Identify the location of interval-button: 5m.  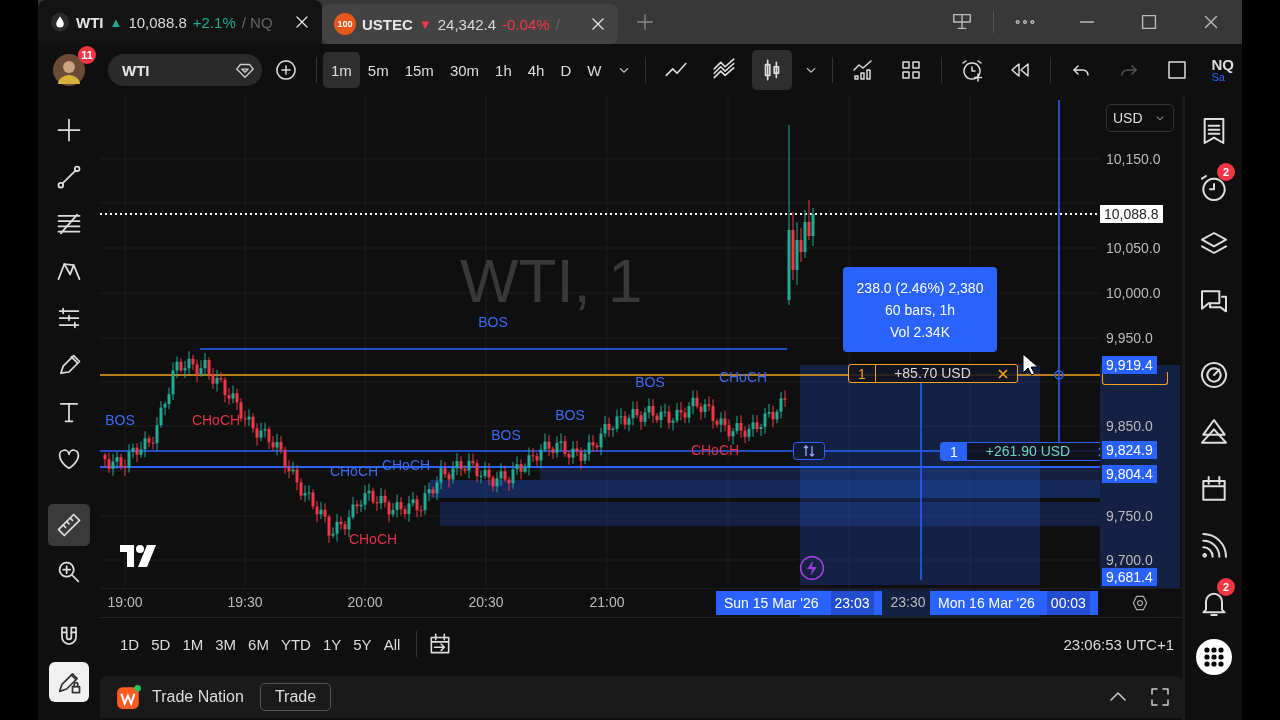
(378, 70).